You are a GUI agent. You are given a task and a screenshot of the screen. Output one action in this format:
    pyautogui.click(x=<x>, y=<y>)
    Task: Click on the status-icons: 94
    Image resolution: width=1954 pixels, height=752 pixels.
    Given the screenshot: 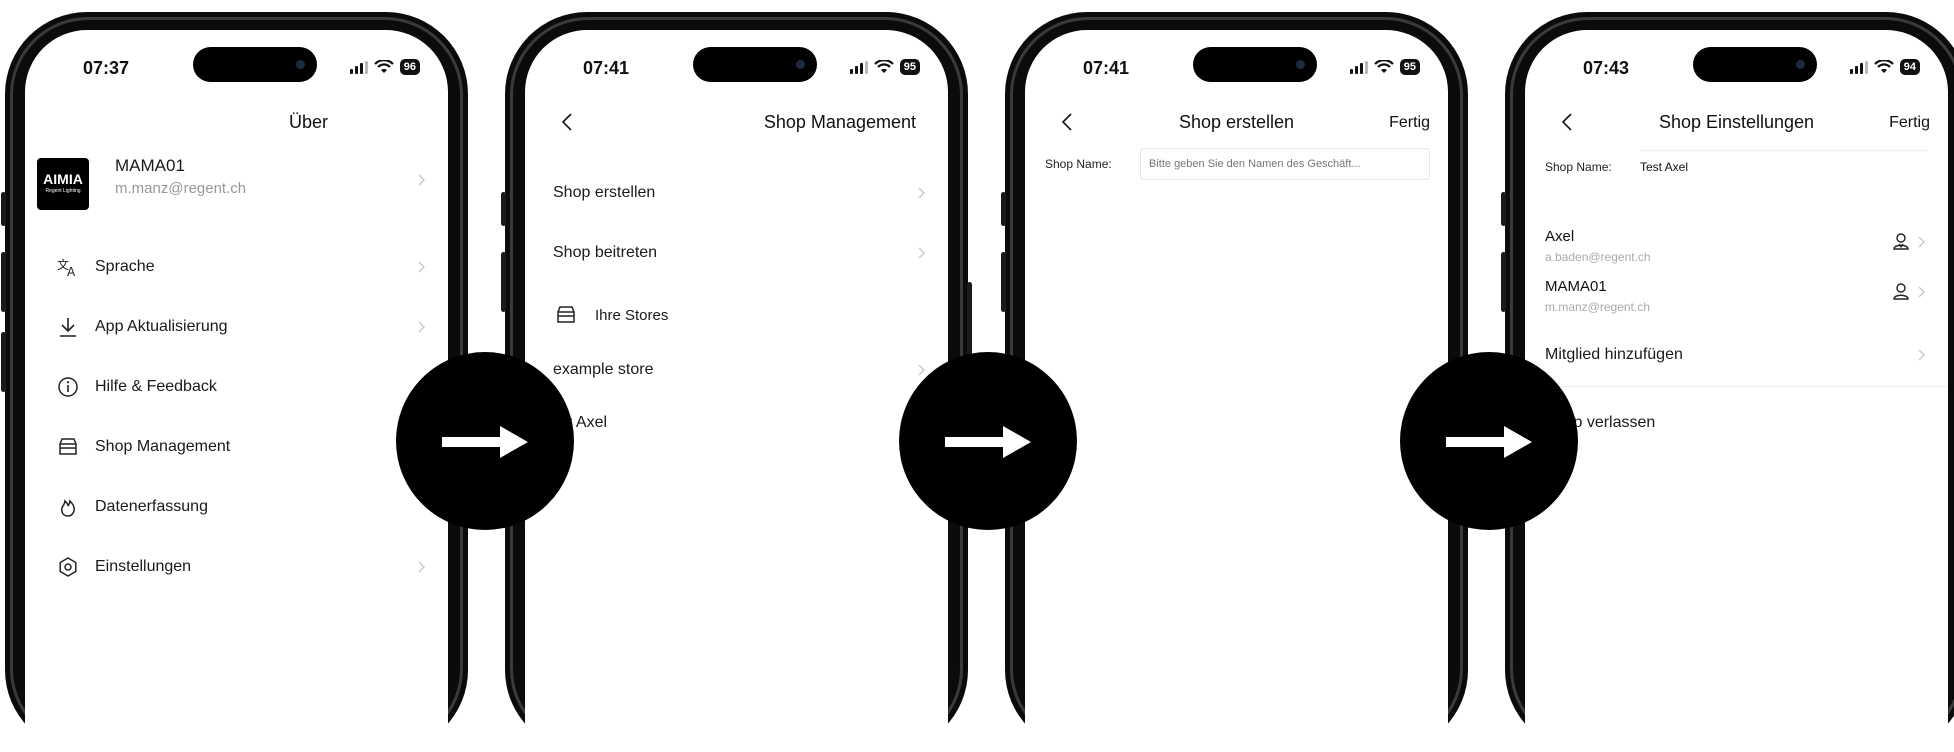 What is the action you would take?
    pyautogui.click(x=1884, y=67)
    